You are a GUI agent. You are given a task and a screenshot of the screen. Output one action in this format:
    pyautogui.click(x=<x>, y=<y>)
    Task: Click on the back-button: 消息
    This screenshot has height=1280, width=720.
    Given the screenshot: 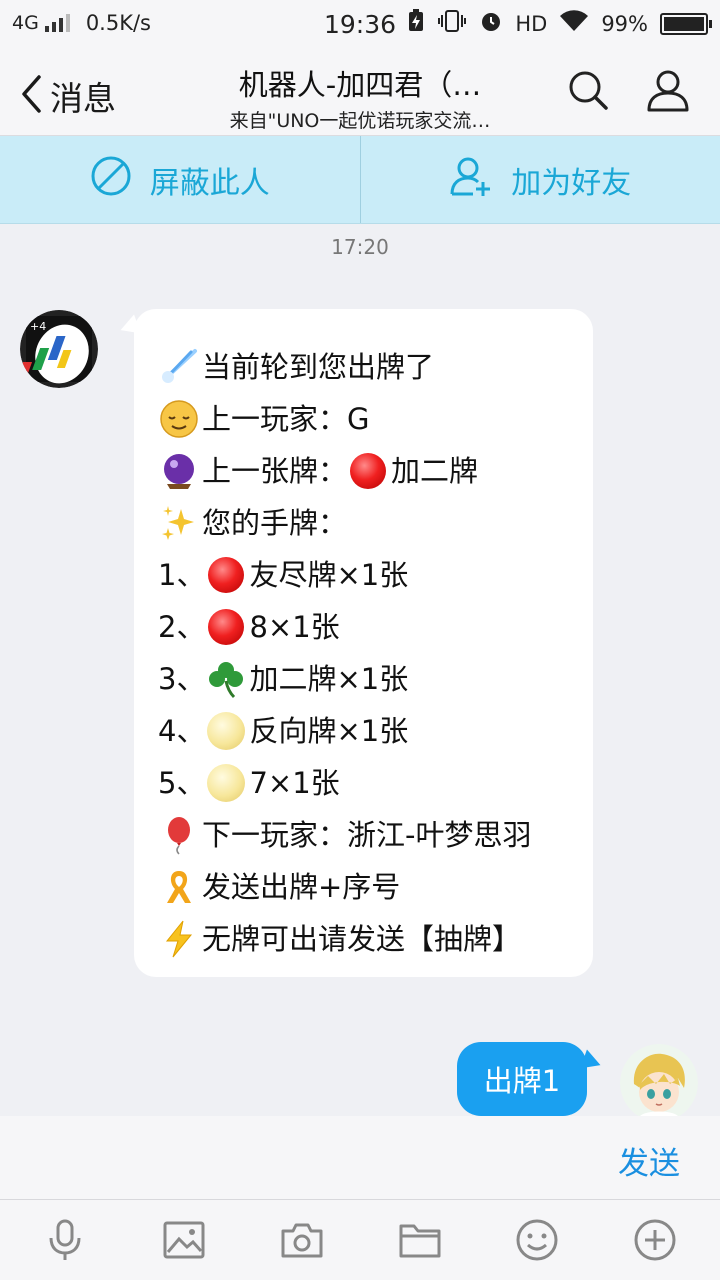 What is the action you would take?
    pyautogui.click(x=68, y=96)
    